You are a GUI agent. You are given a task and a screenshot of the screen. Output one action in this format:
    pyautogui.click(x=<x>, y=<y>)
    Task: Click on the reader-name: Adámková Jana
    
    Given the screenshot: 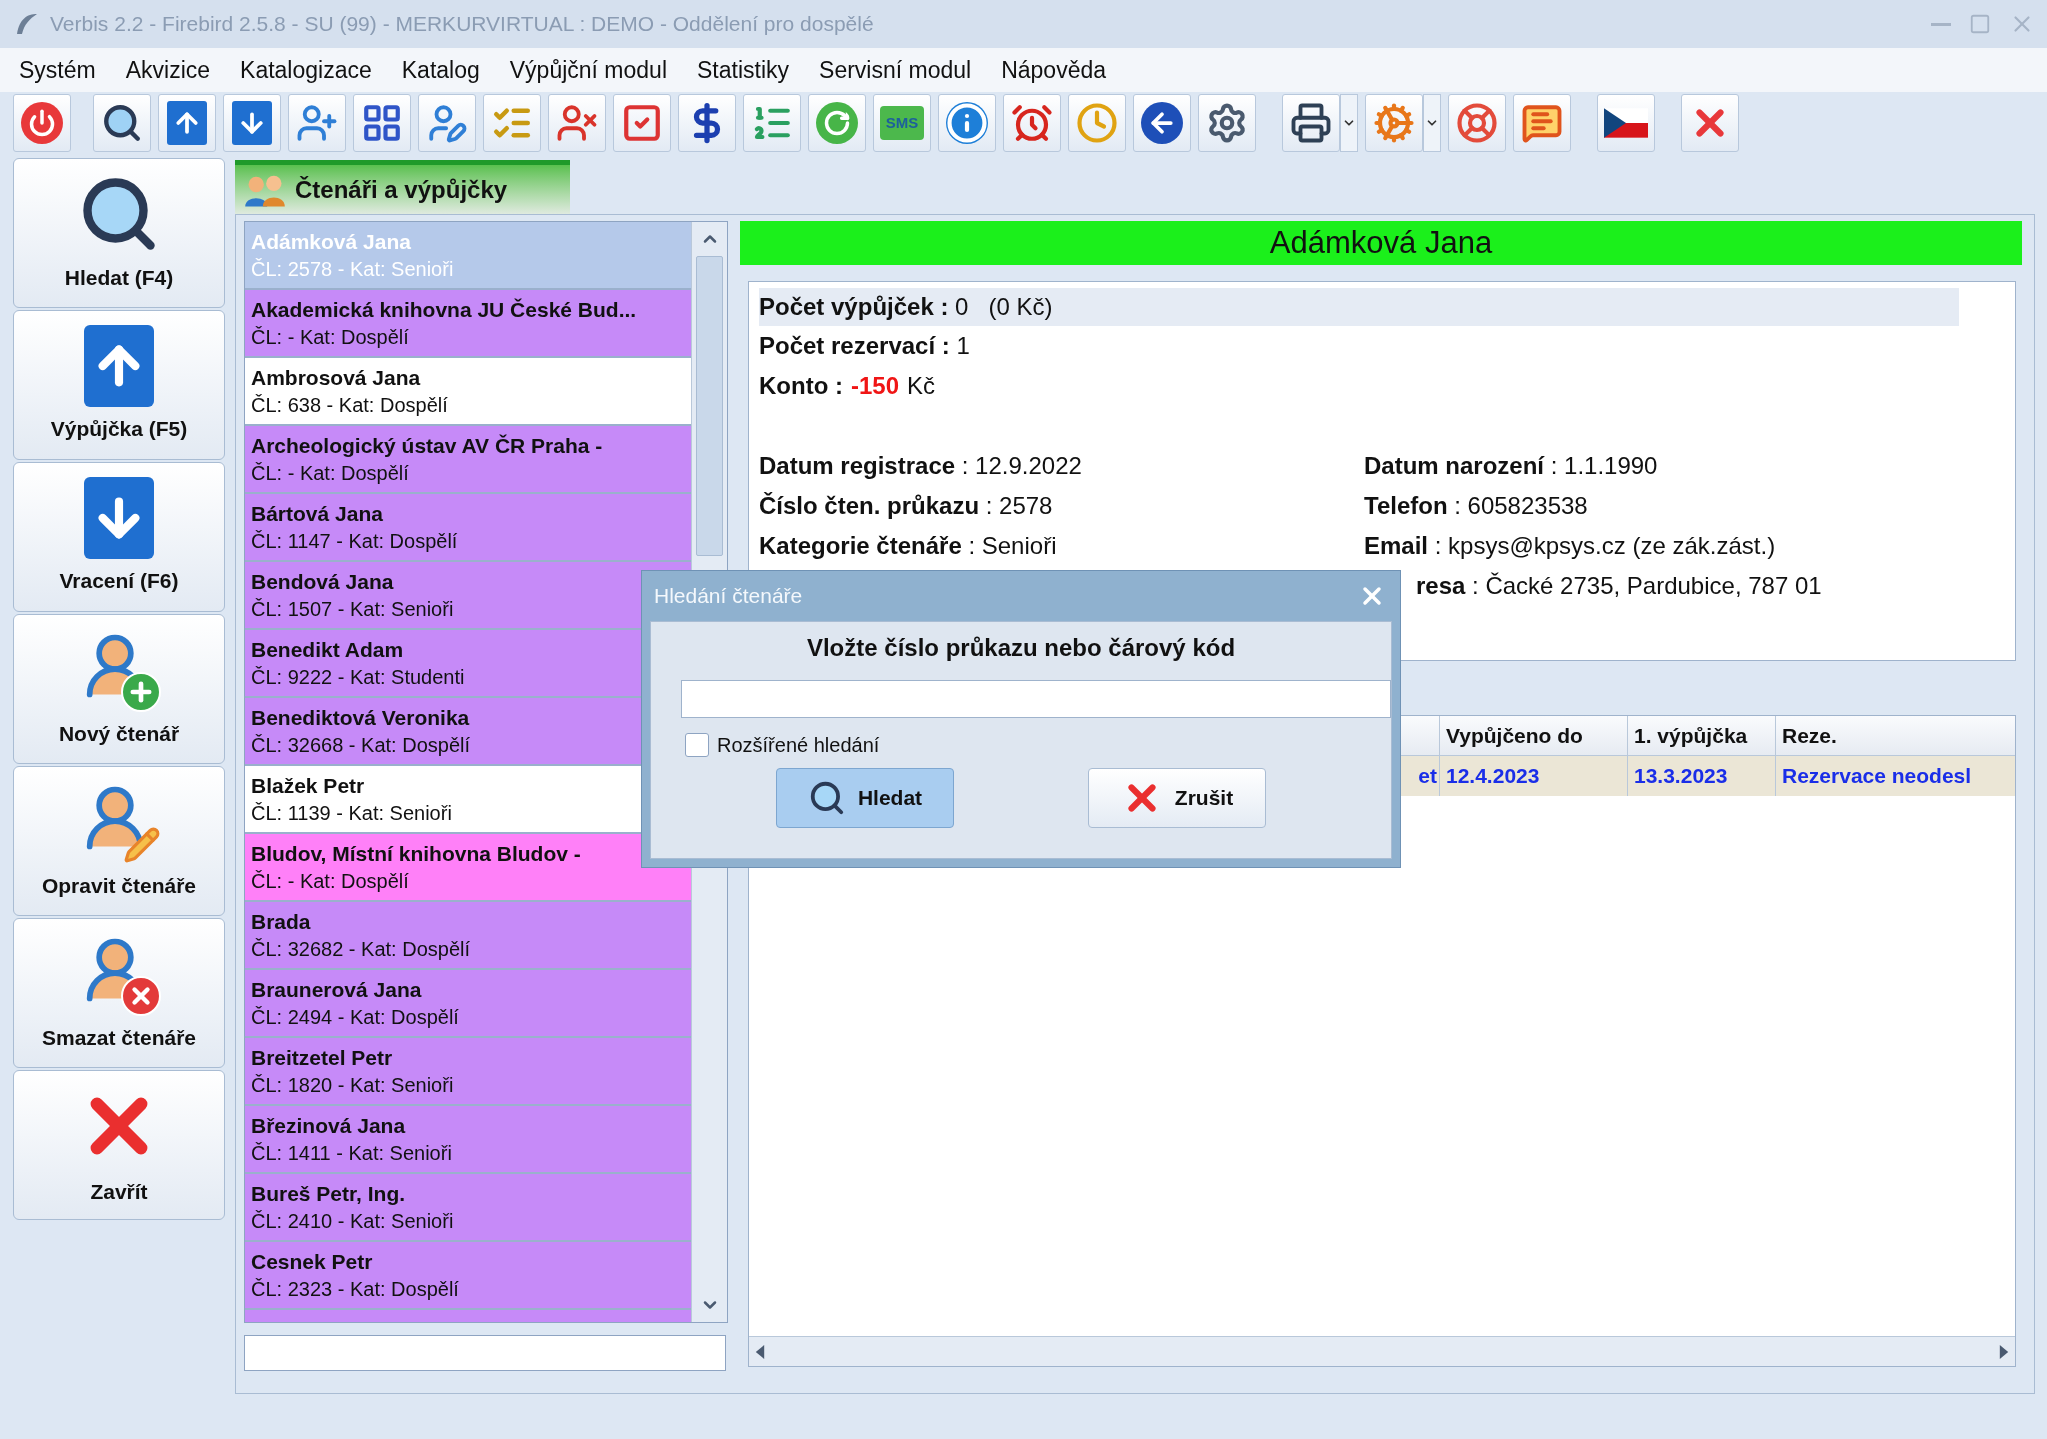 What is the action you would take?
    pyautogui.click(x=331, y=242)
    